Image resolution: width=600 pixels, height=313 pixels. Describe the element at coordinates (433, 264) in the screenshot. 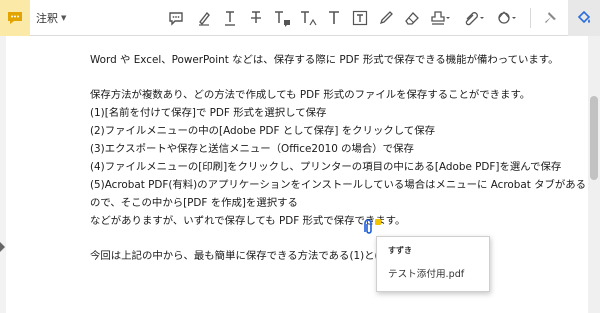

I see `attachment-tooltip: すずき テスト添付用.pdf` at that location.